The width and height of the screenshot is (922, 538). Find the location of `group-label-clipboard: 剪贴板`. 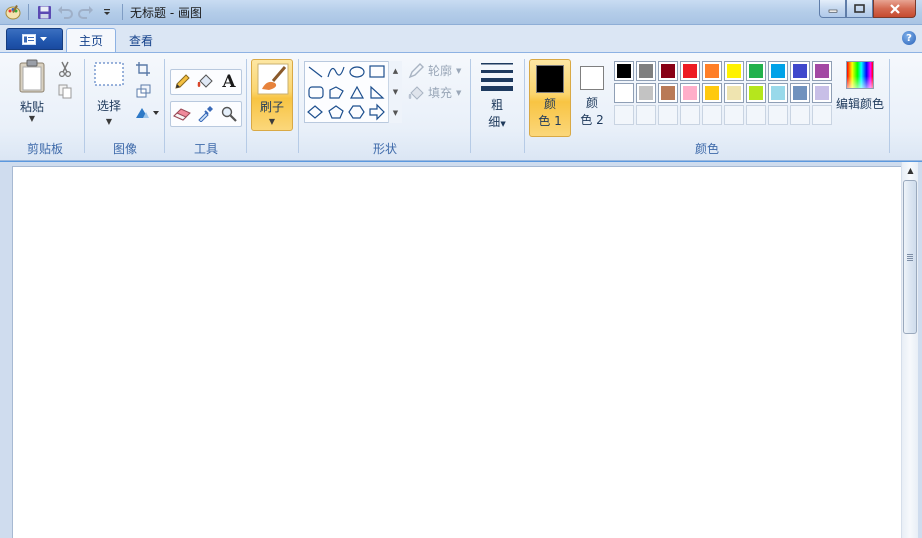

group-label-clipboard: 剪贴板 is located at coordinates (44, 149).